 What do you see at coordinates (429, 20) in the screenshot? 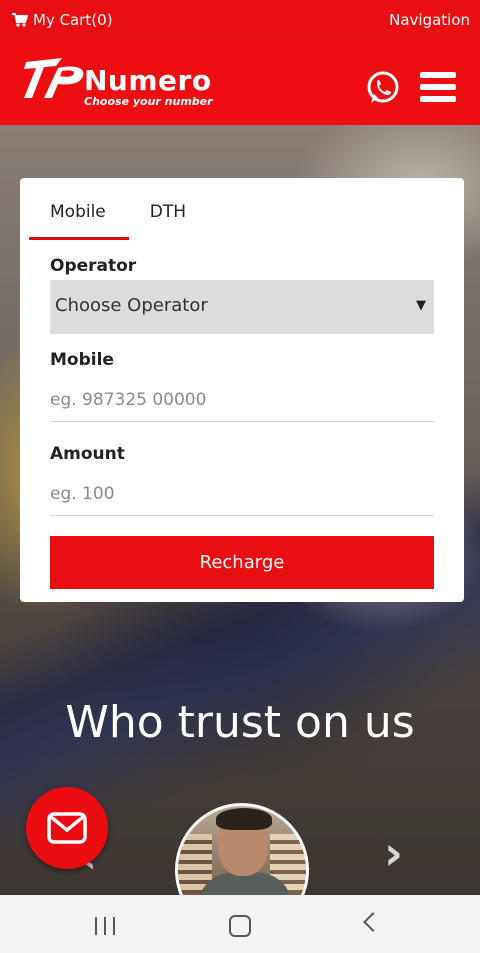
I see `navigation-link: Navigation` at bounding box center [429, 20].